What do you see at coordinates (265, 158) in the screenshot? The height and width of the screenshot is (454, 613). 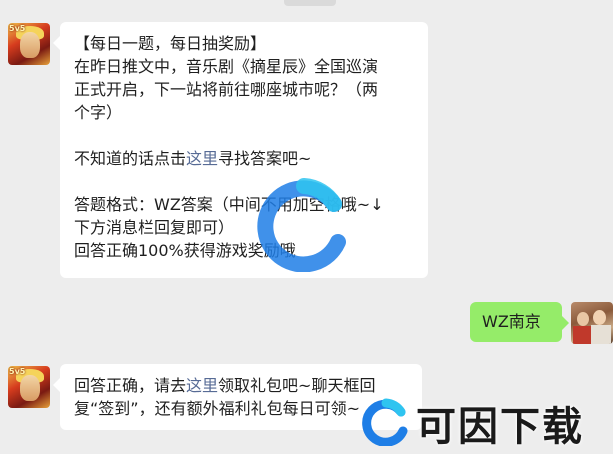 I see `hint-suffix: 寻找答案吧~` at bounding box center [265, 158].